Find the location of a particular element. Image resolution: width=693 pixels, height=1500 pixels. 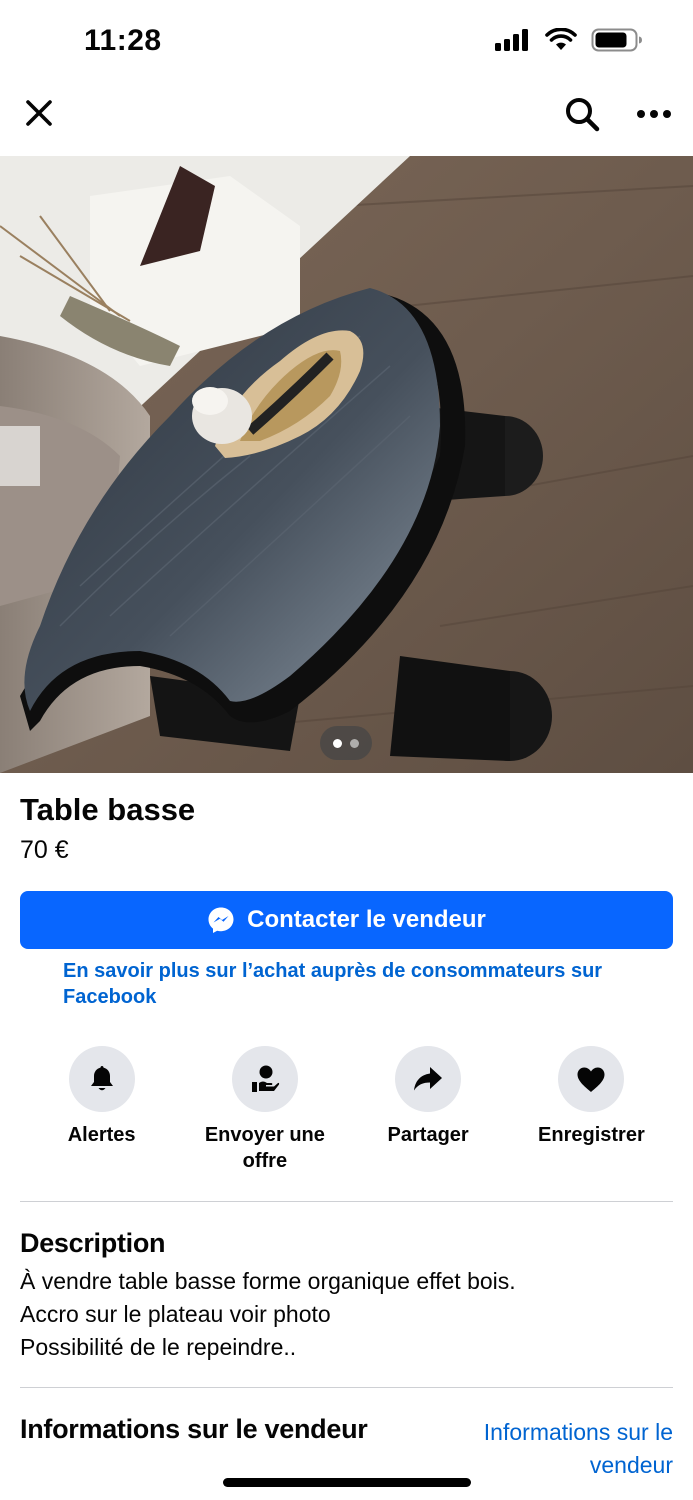

heart-icon is located at coordinates (591, 1079).